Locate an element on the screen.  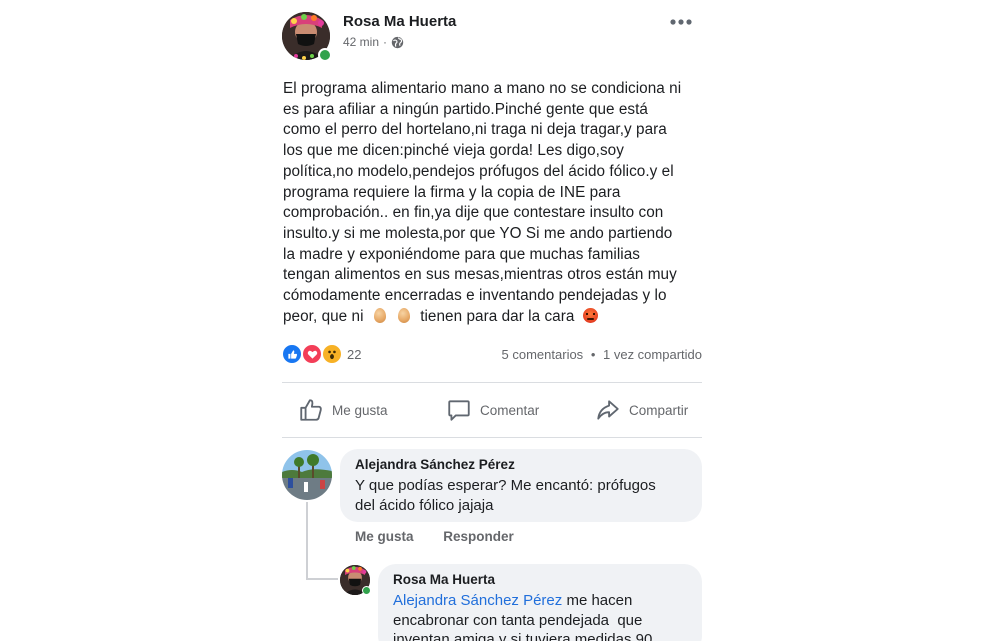
post-more-options-button is located at coordinates (681, 22).